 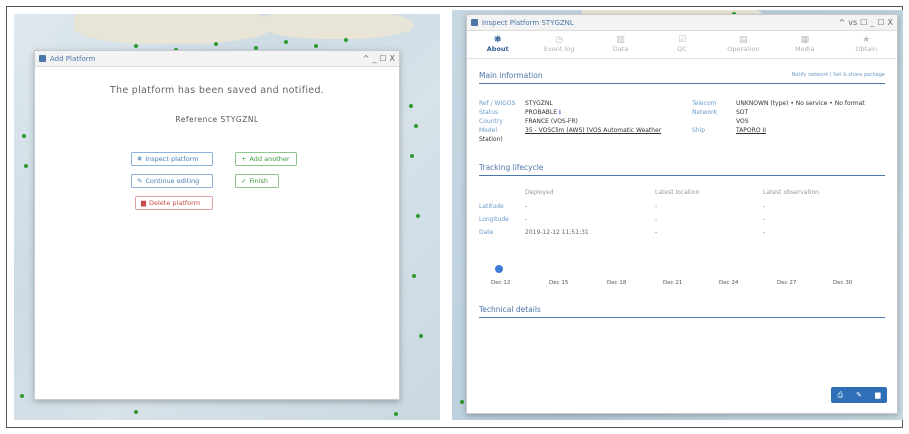 I want to click on timeline-deployment-marker, so click(x=499, y=269).